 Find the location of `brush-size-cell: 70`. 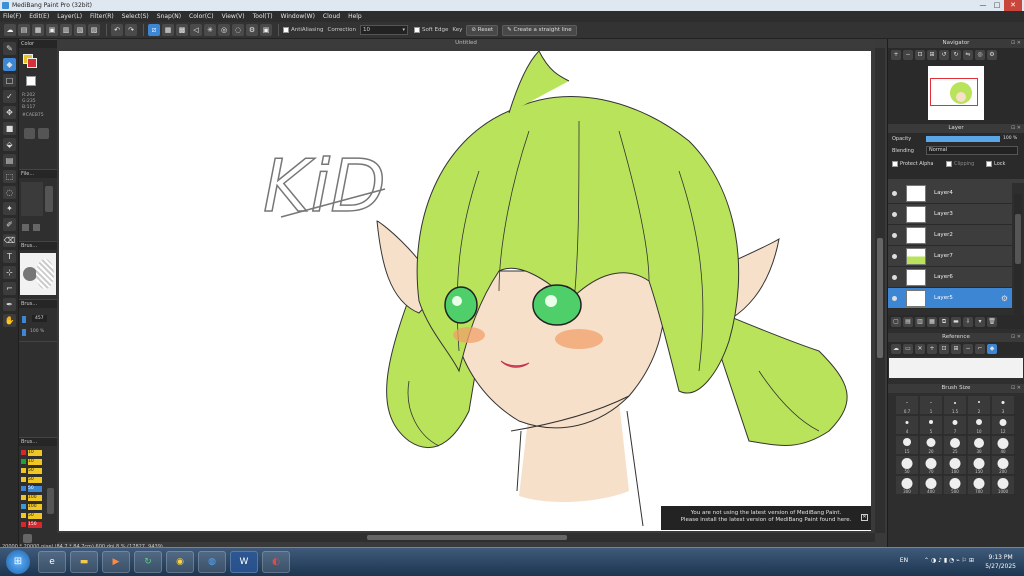

brush-size-cell: 70 is located at coordinates (931, 465).